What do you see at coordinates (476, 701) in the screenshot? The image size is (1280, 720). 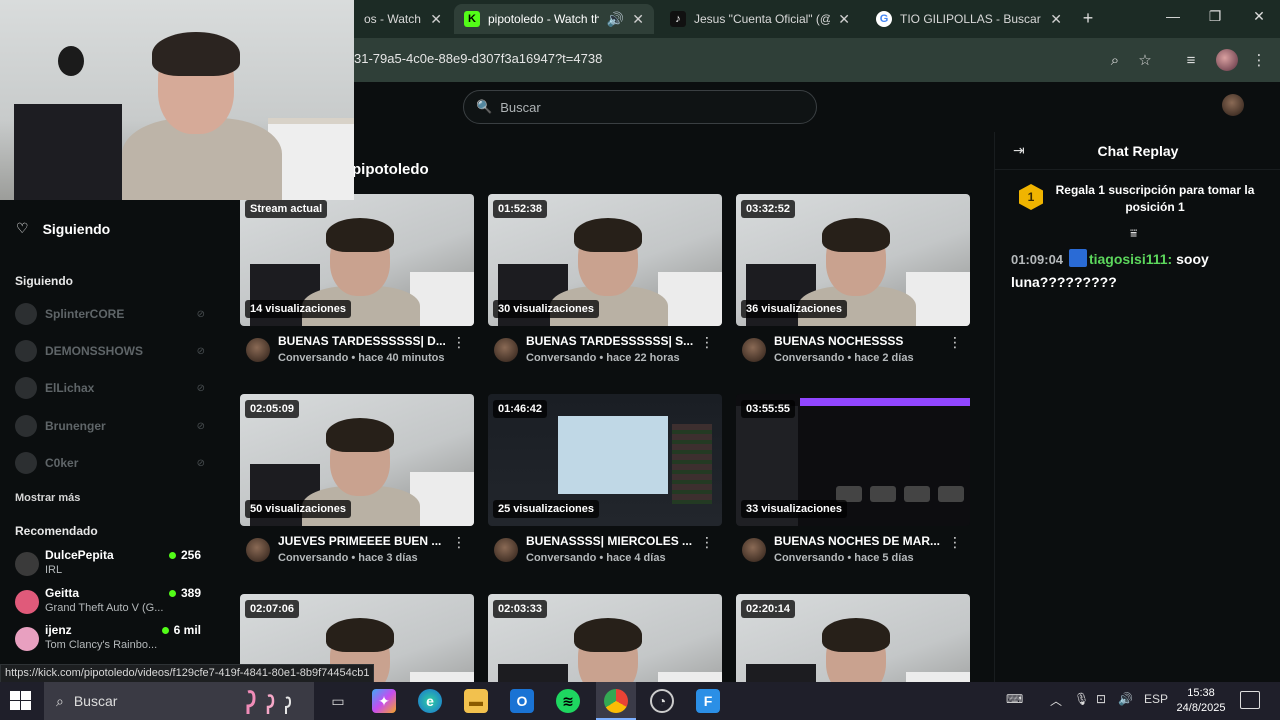 I see `file-explorer-icon: ▬` at bounding box center [476, 701].